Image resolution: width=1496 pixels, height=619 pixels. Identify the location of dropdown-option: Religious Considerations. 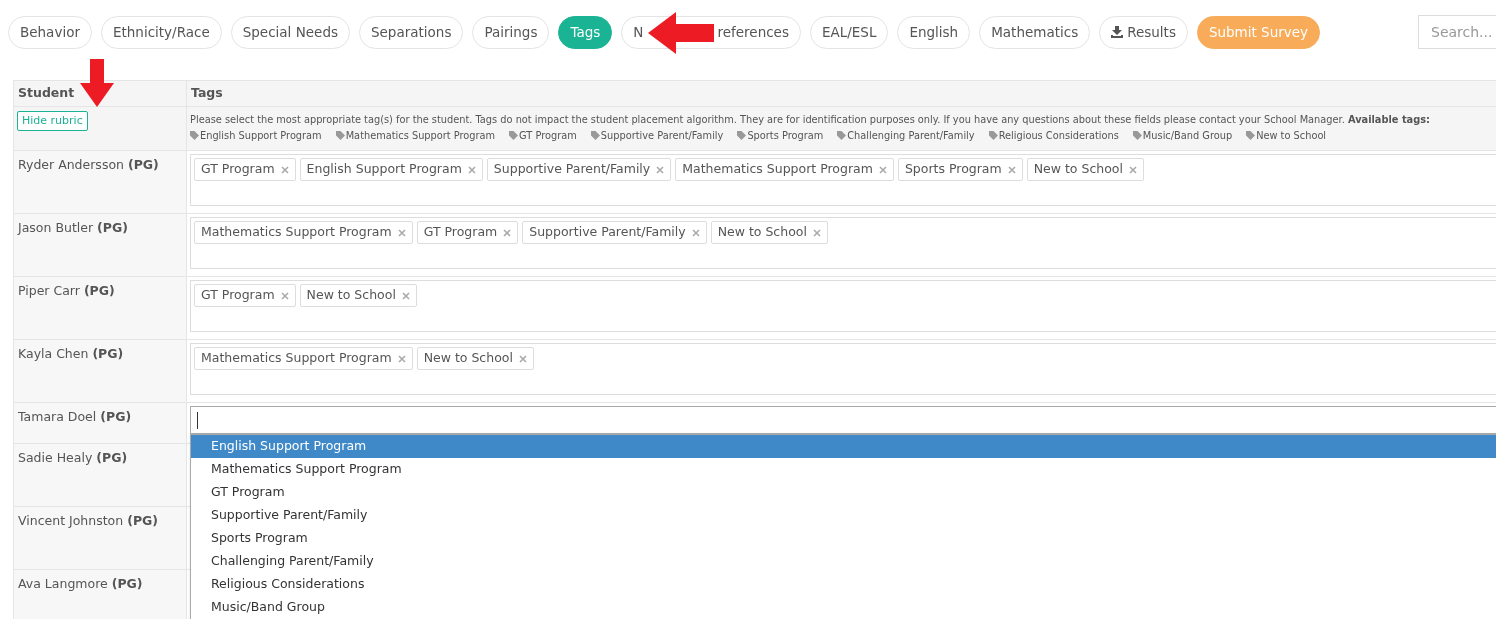
(843, 584).